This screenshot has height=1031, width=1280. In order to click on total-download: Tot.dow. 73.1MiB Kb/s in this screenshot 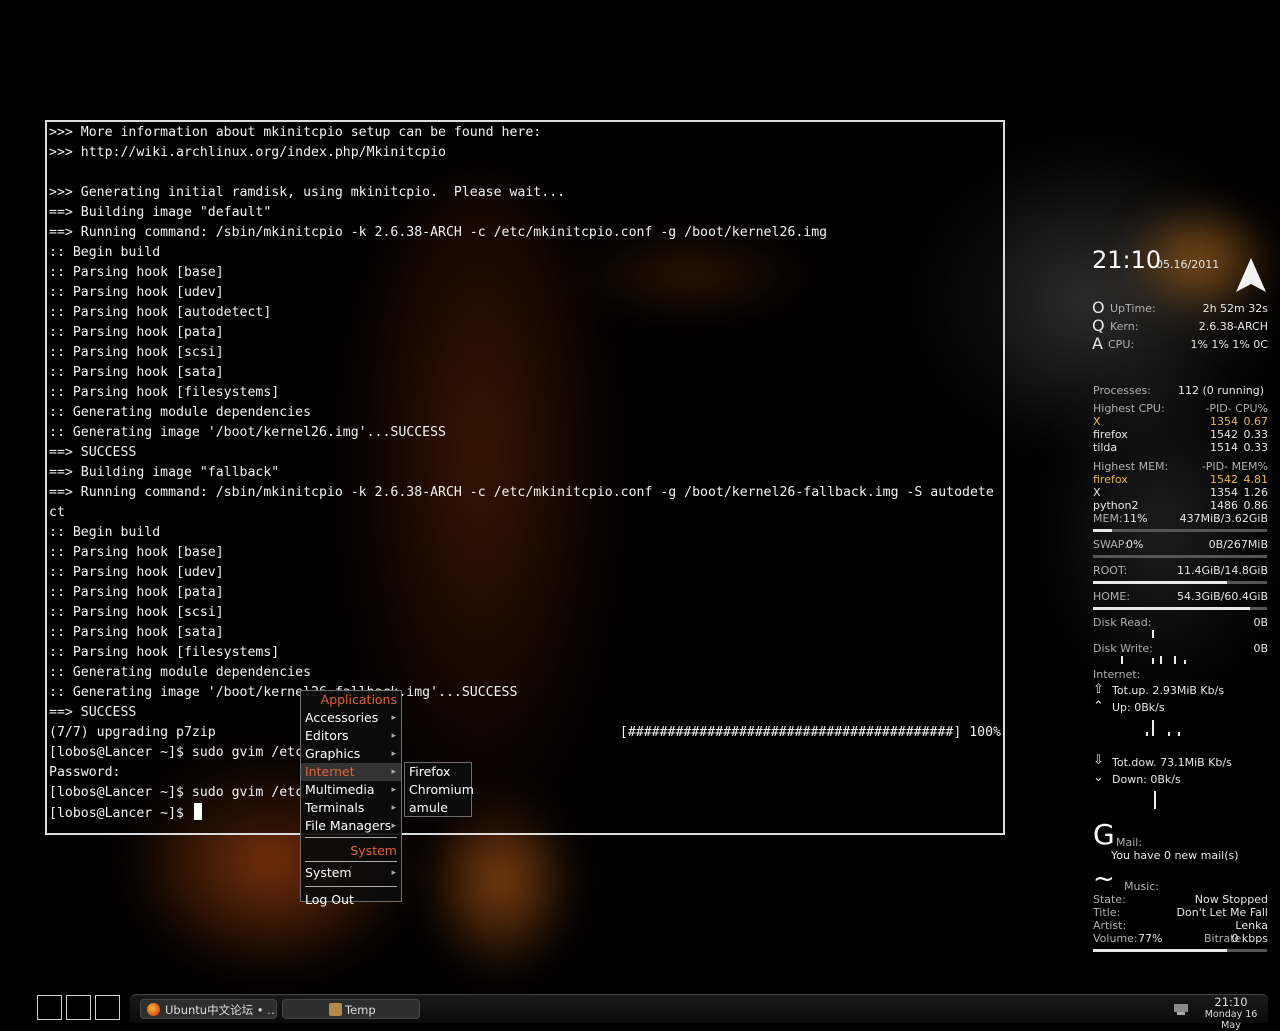, I will do `click(1172, 762)`.